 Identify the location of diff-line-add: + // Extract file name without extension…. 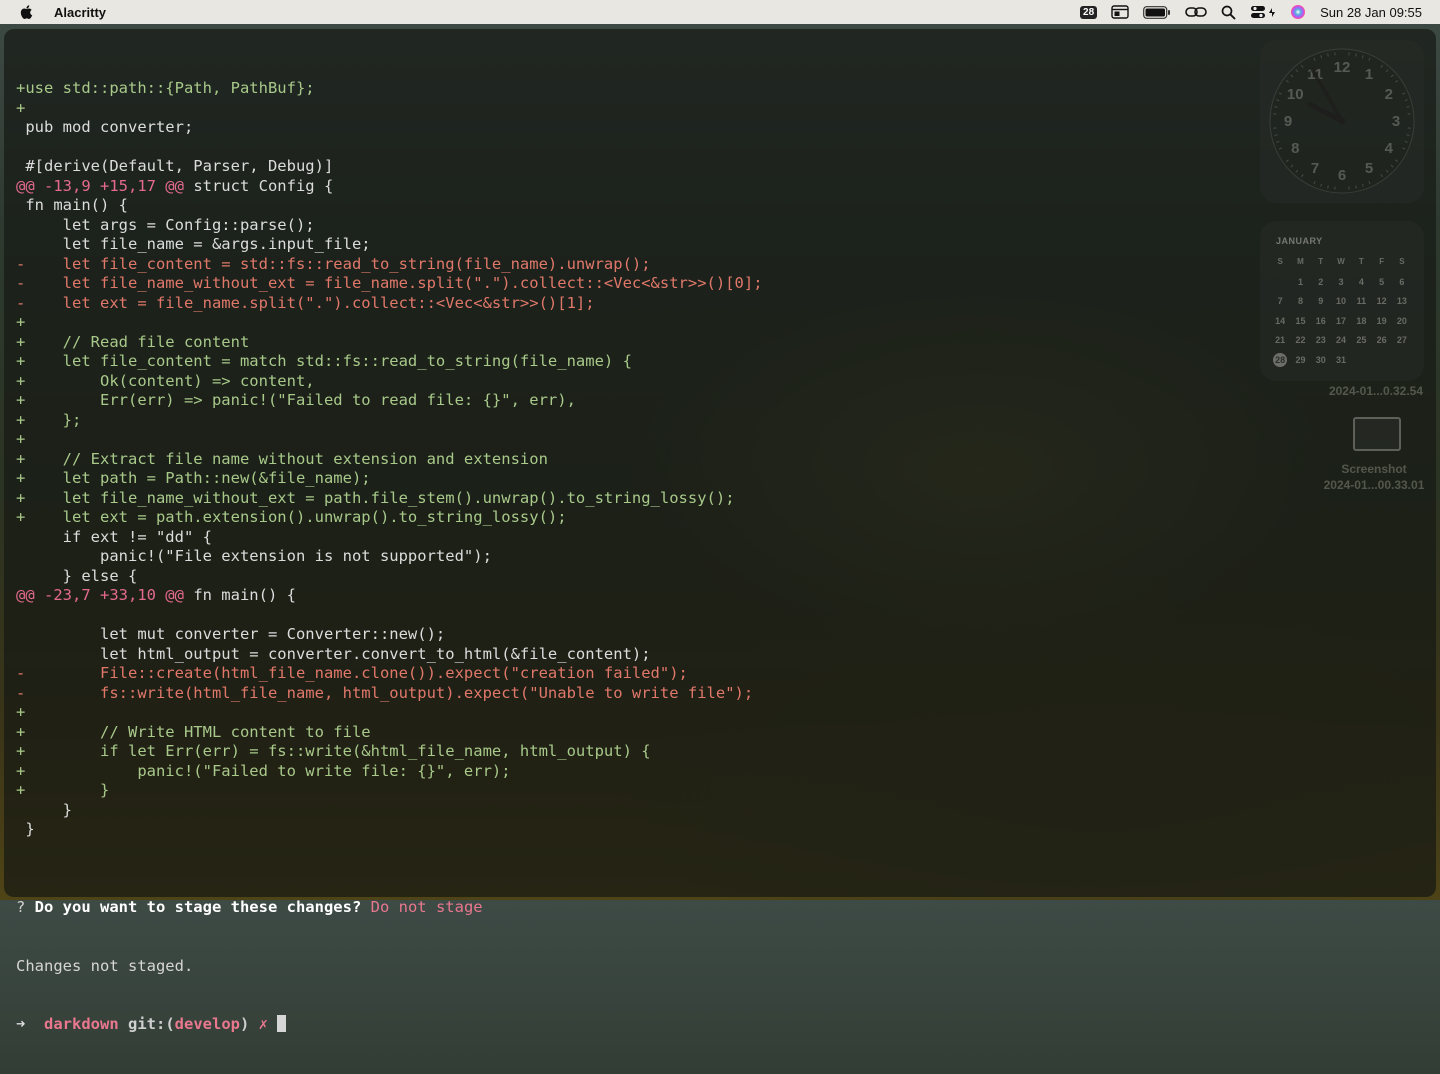
(389, 460).